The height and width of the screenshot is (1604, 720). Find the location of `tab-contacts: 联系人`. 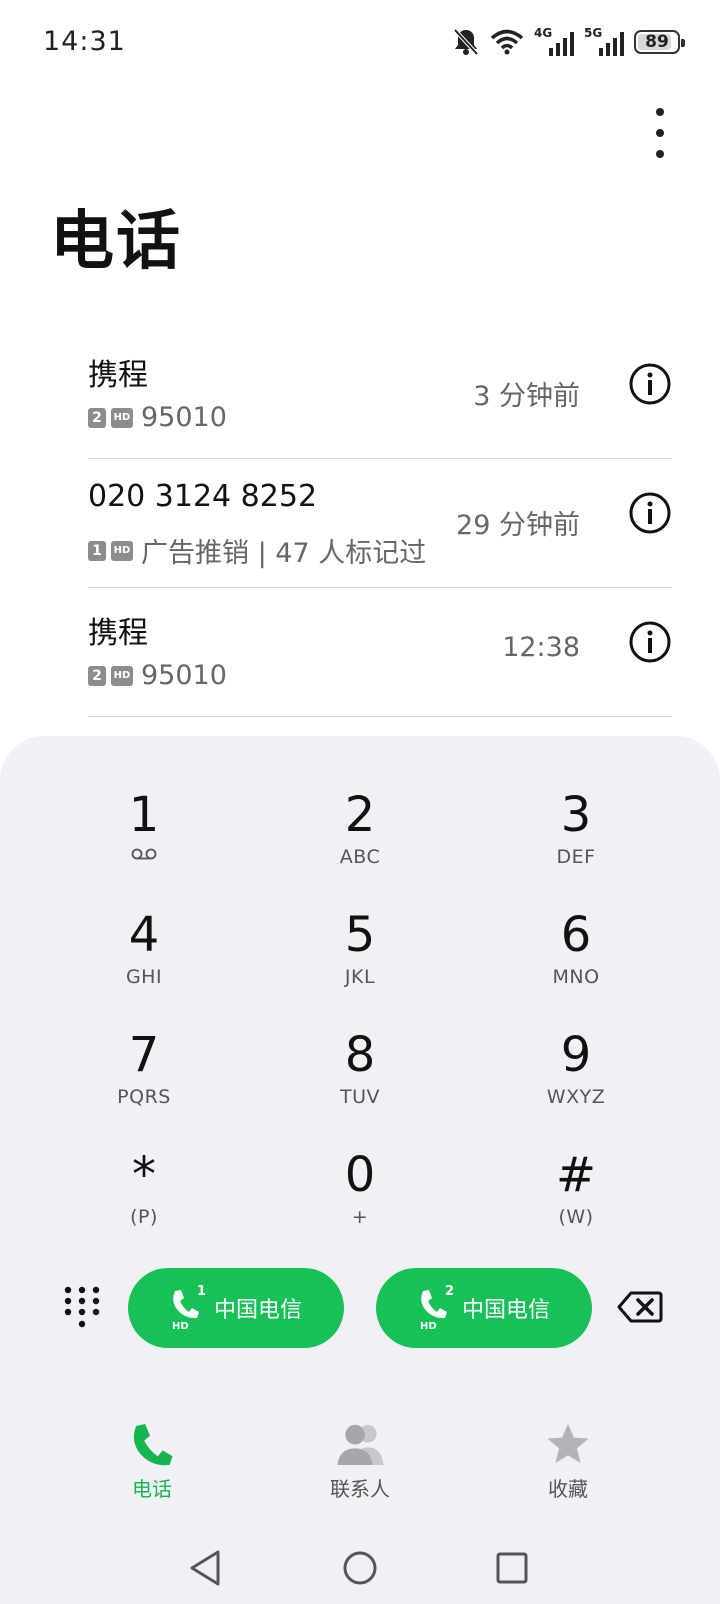

tab-contacts: 联系人 is located at coordinates (360, 1462).